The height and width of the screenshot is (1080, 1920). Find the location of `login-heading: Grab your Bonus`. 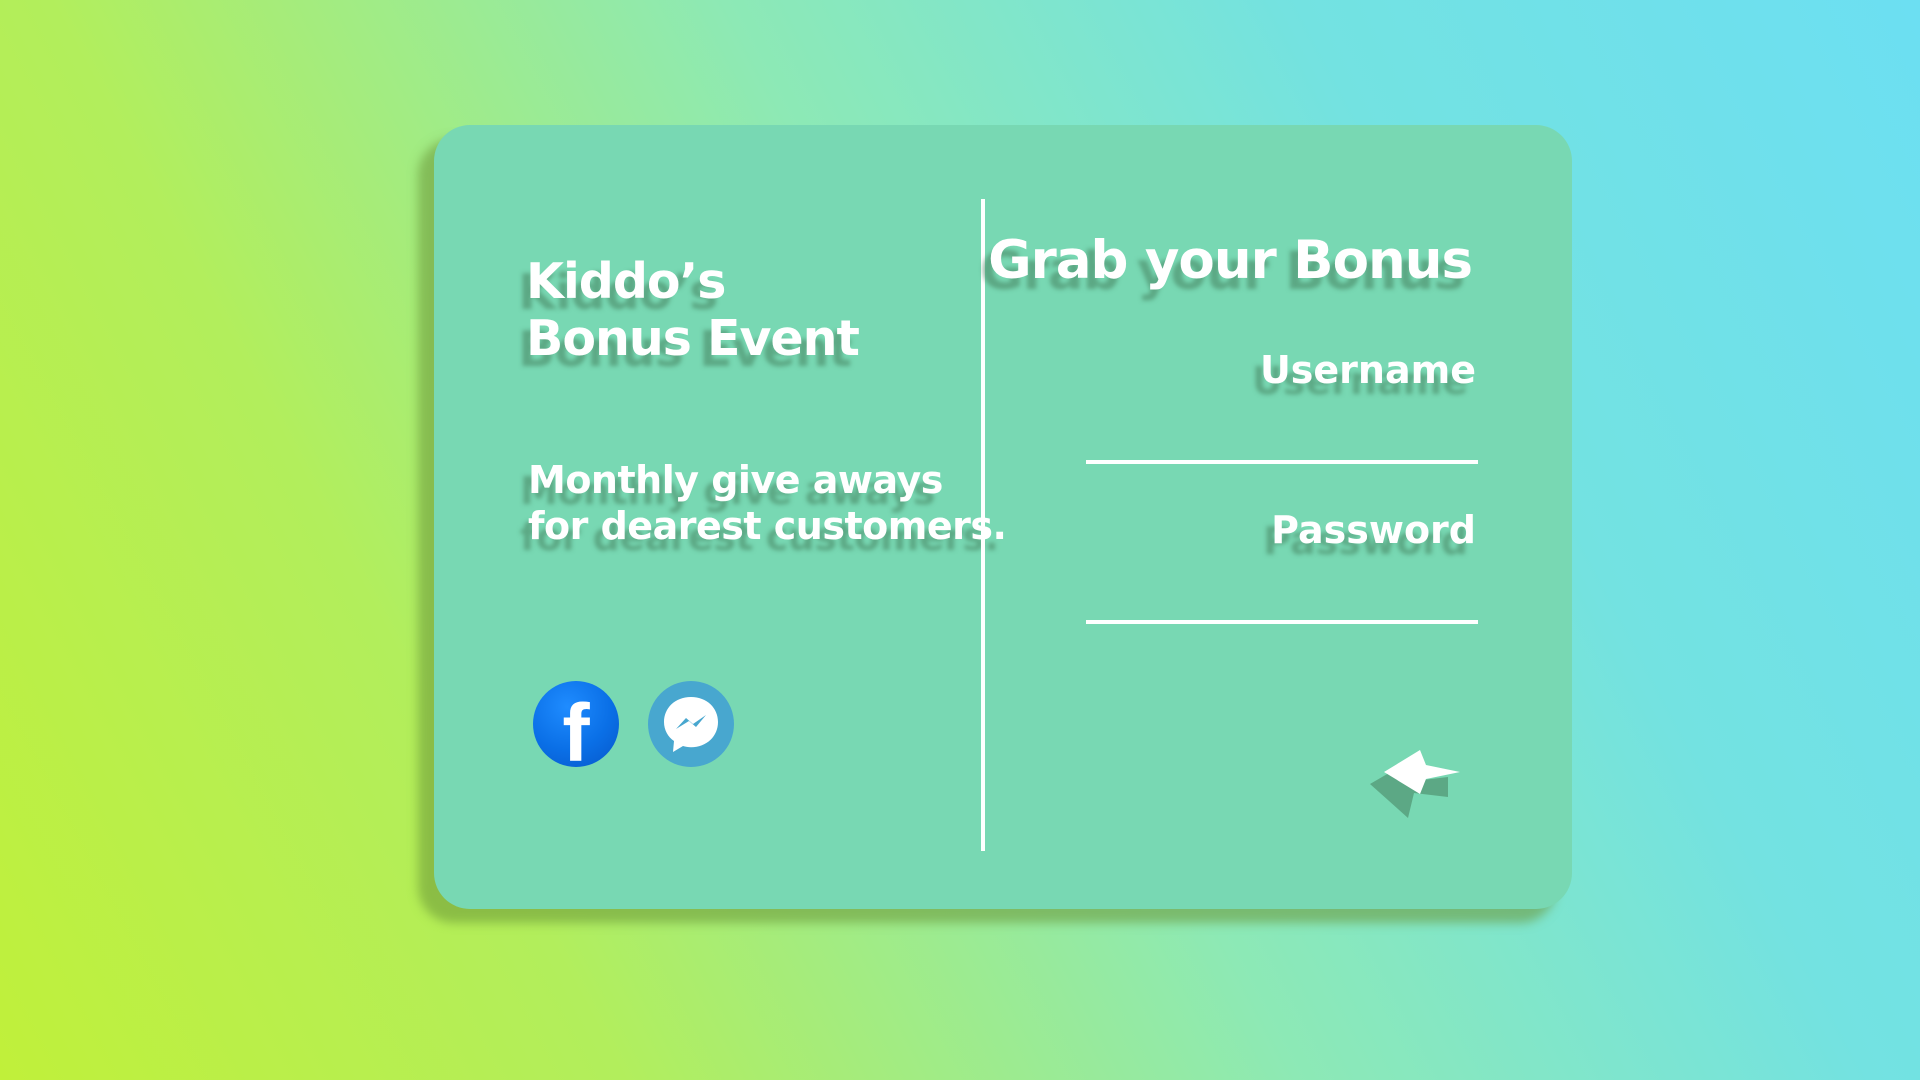

login-heading: Grab your Bonus is located at coordinates (1230, 260).